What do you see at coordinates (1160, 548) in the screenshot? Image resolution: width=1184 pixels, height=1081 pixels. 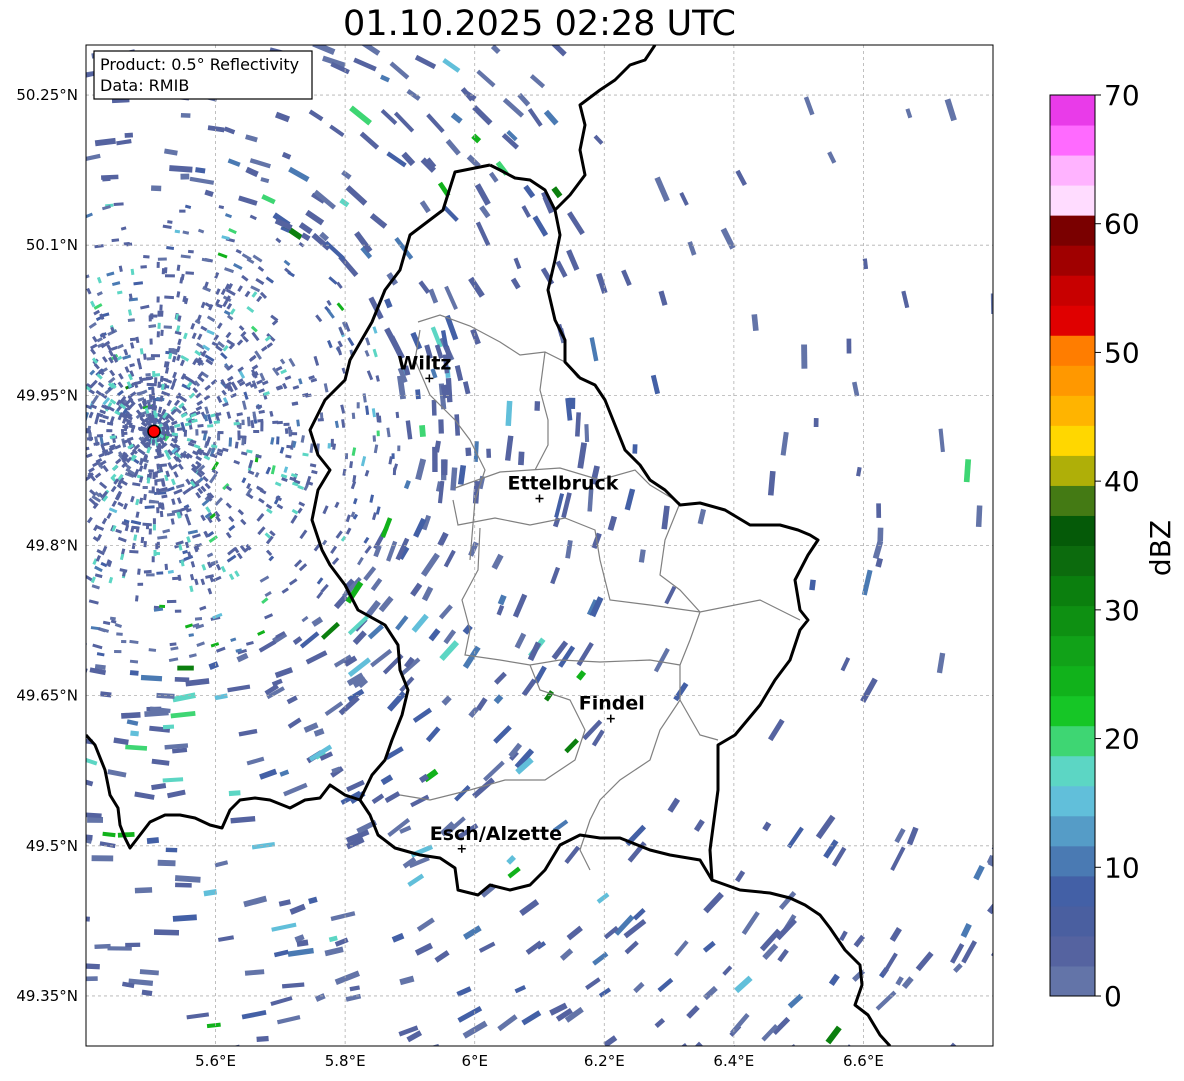 I see `colorbar-label: dBZ` at bounding box center [1160, 548].